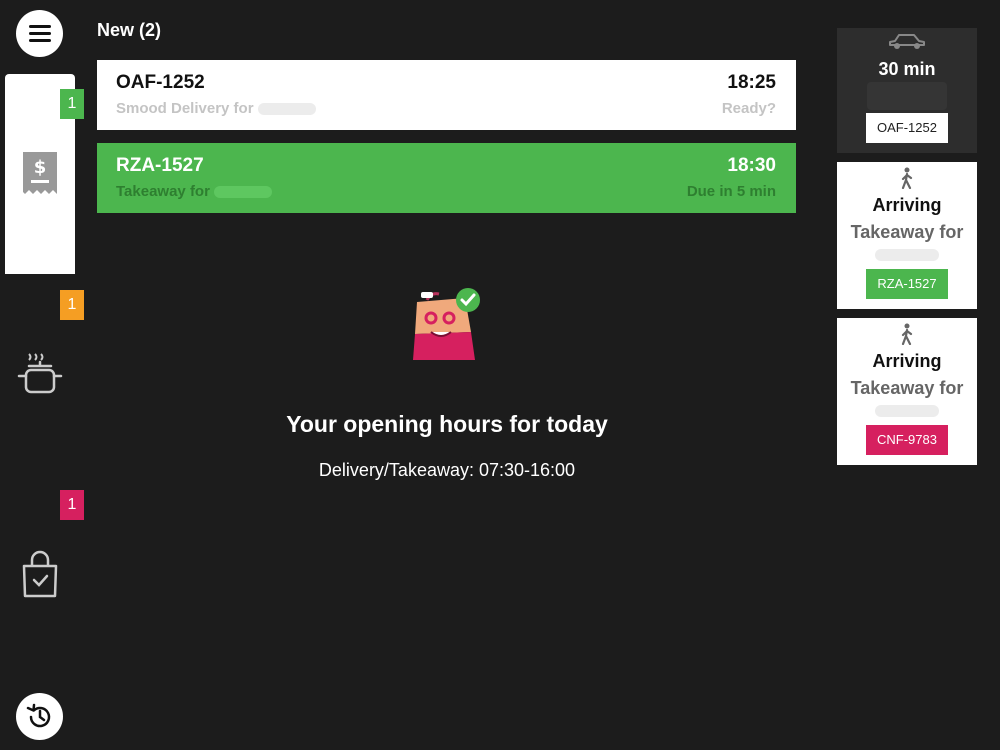 This screenshot has width=1000, height=750. Describe the element at coordinates (160, 82) in the screenshot. I see `order-code: OAF-1252` at that location.